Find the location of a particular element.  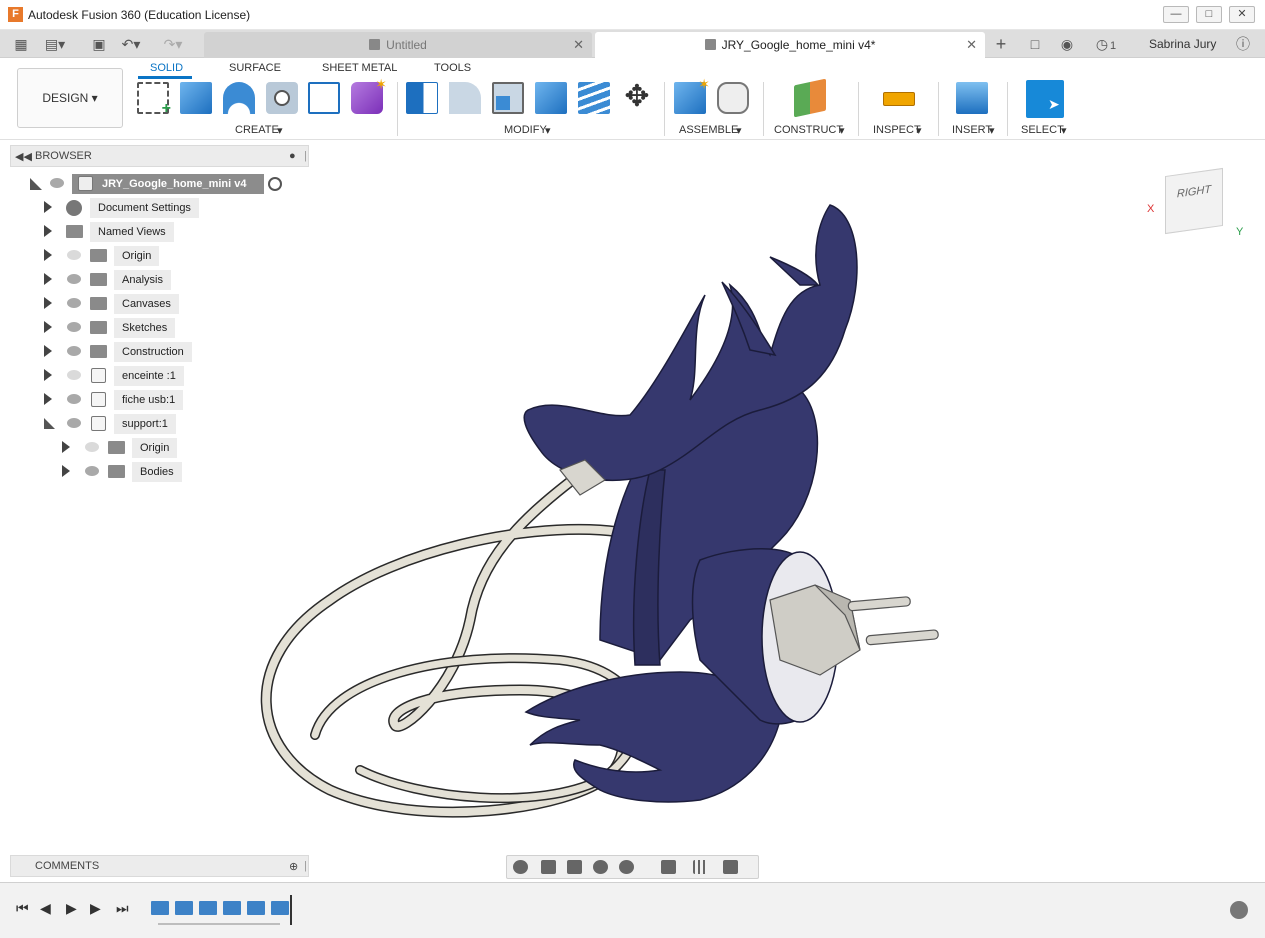

play-icon: ▶ is located at coordinates (71, 908).